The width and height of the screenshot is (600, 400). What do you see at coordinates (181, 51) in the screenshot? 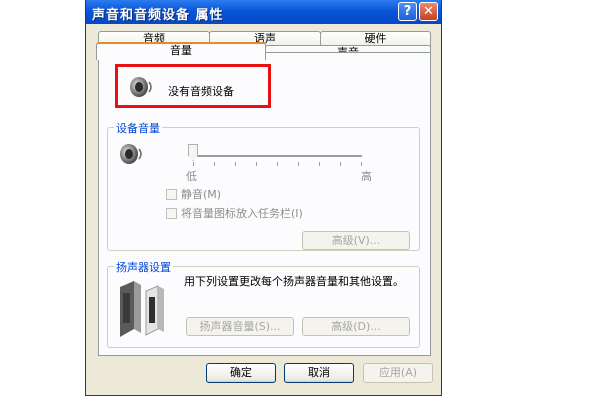
I see `tab-volume: 音量` at bounding box center [181, 51].